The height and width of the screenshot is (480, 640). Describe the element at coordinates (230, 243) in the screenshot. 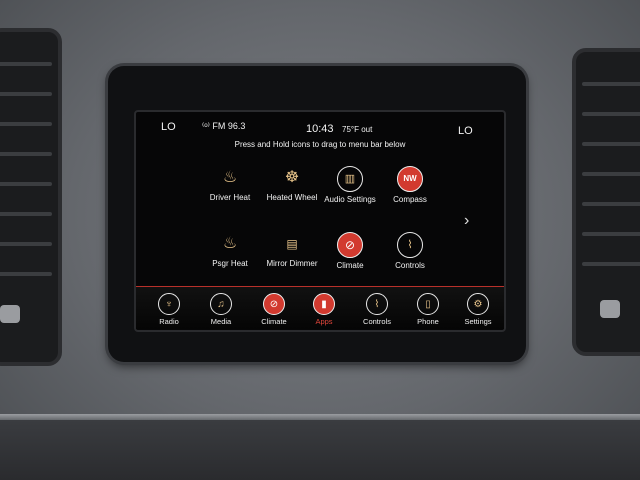

I see `passenger-seat-heat-icon: ♨` at that location.